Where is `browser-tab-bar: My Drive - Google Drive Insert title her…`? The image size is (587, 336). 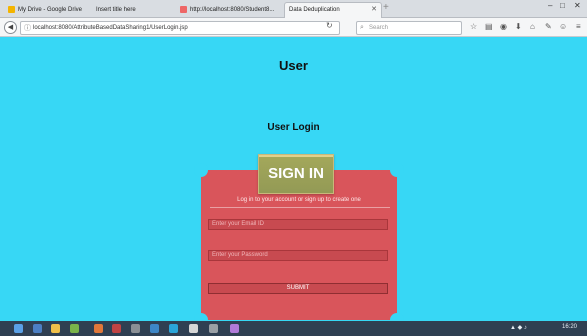 browser-tab-bar: My Drive - Google Drive Insert title her… is located at coordinates (293, 9).